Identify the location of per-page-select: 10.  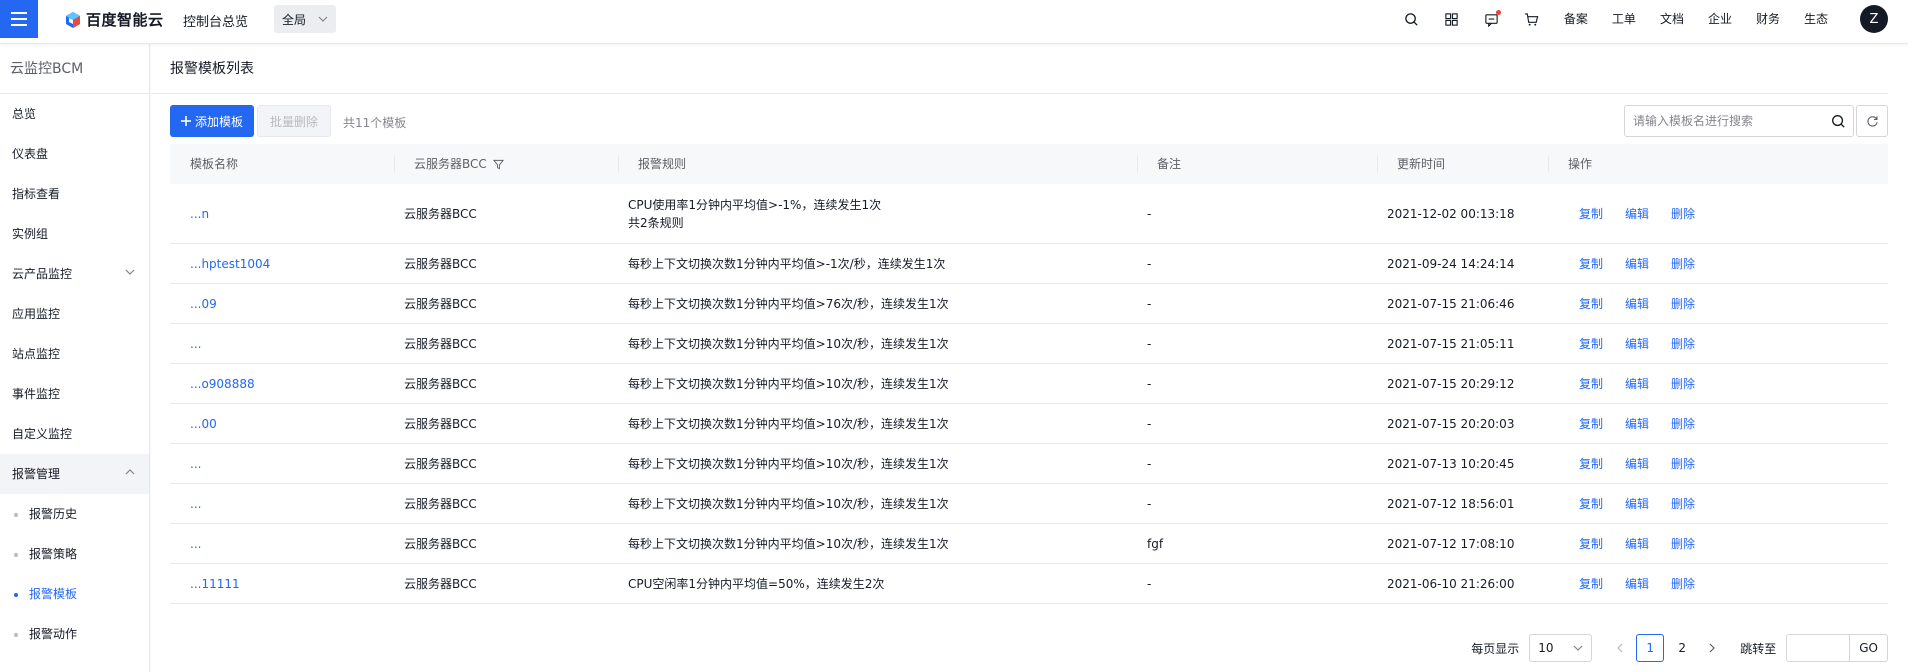
(1561, 648).